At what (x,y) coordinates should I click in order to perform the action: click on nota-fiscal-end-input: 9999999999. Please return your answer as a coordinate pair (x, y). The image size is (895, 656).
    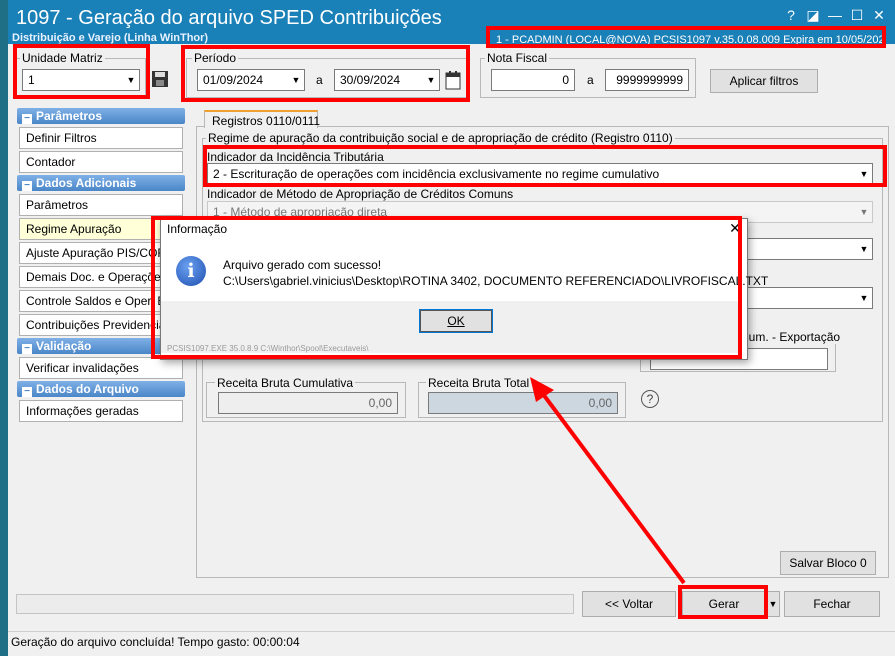
    Looking at the image, I should click on (647, 80).